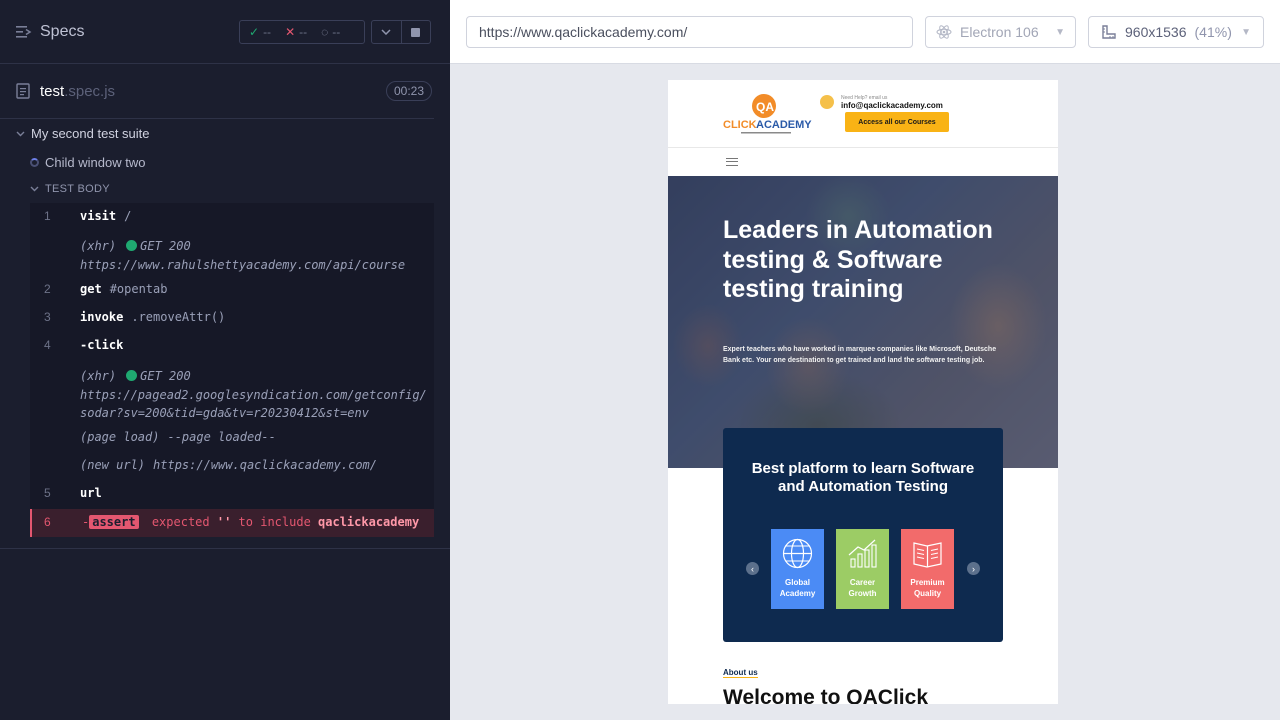  What do you see at coordinates (863, 162) in the screenshot?
I see `site-nav` at bounding box center [863, 162].